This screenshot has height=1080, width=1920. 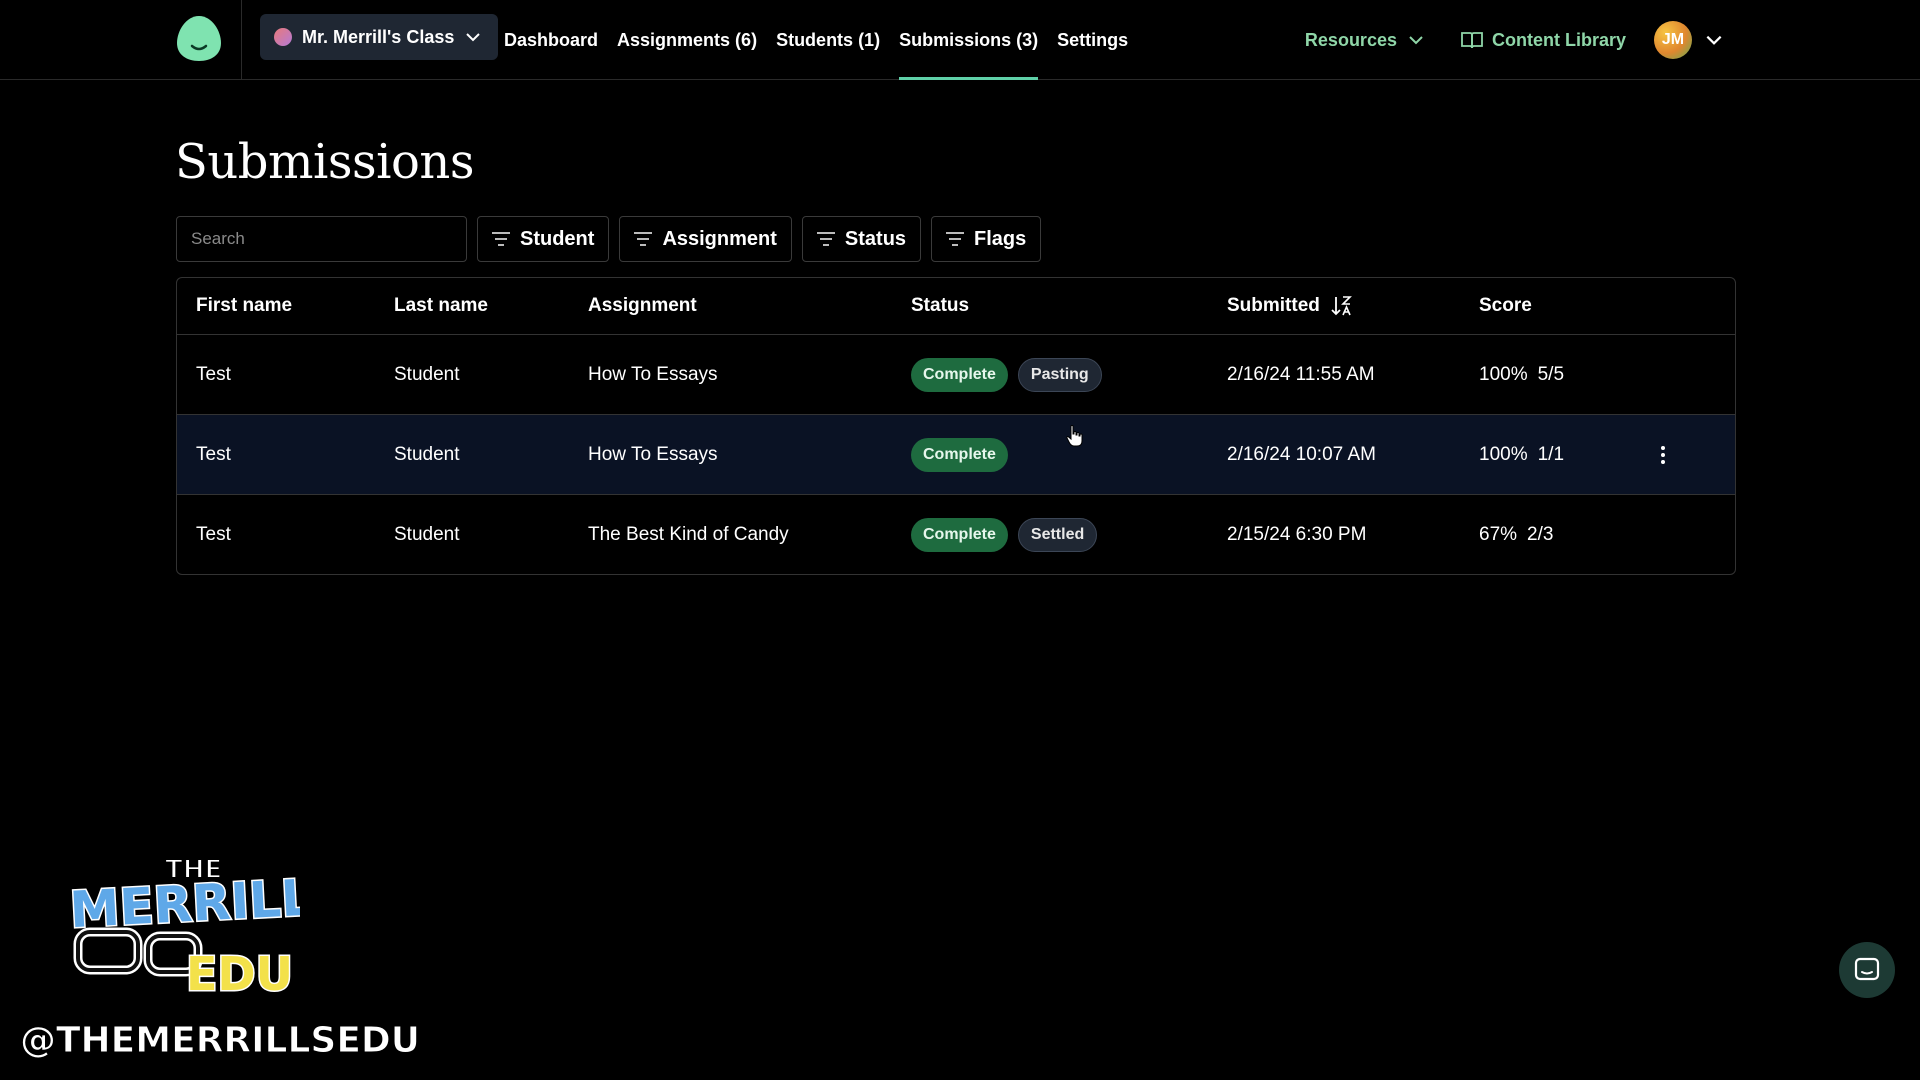 I want to click on nav-divider, so click(x=241, y=40).